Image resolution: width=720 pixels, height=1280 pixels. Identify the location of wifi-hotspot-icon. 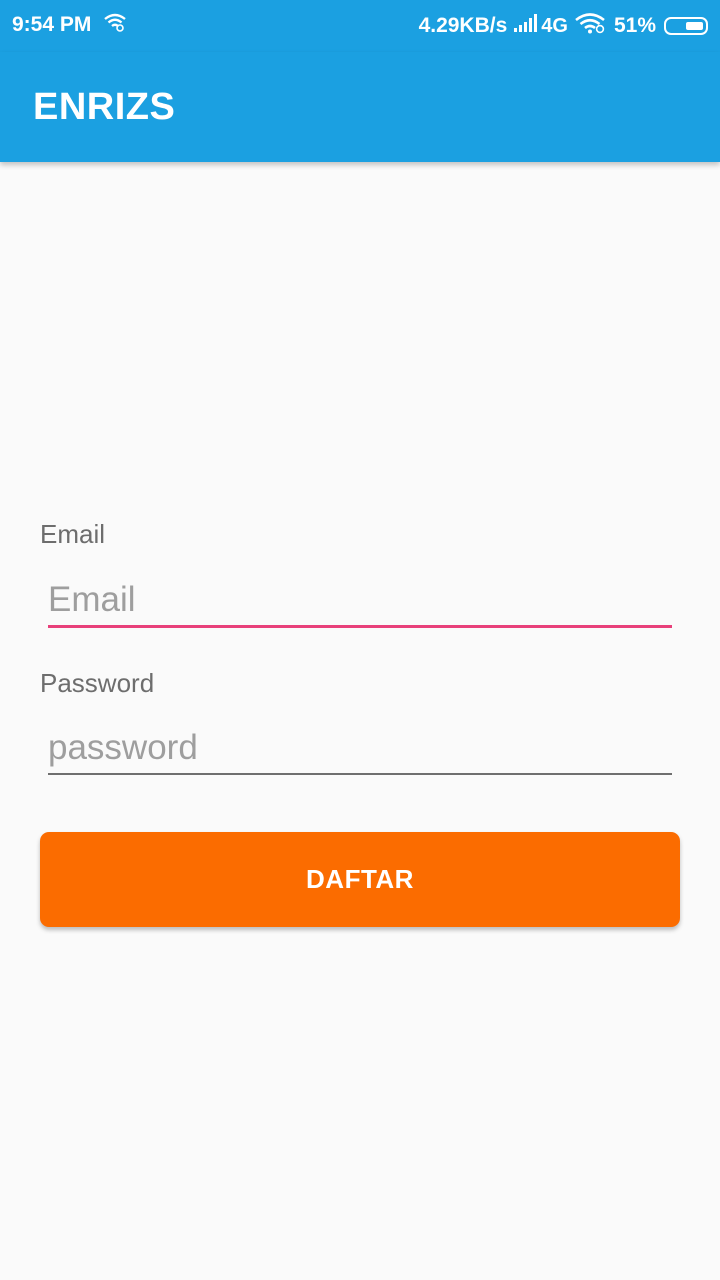
(115, 25).